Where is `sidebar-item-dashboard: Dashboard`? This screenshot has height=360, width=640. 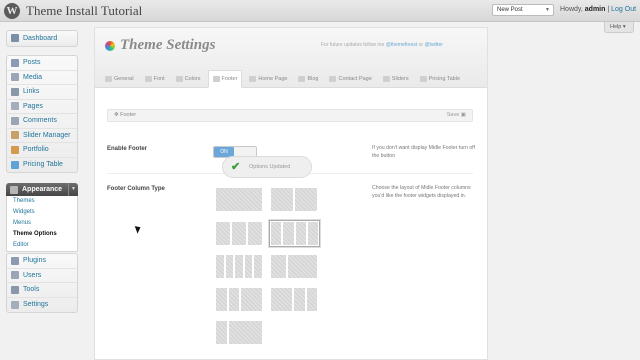 sidebar-item-dashboard: Dashboard is located at coordinates (42, 38).